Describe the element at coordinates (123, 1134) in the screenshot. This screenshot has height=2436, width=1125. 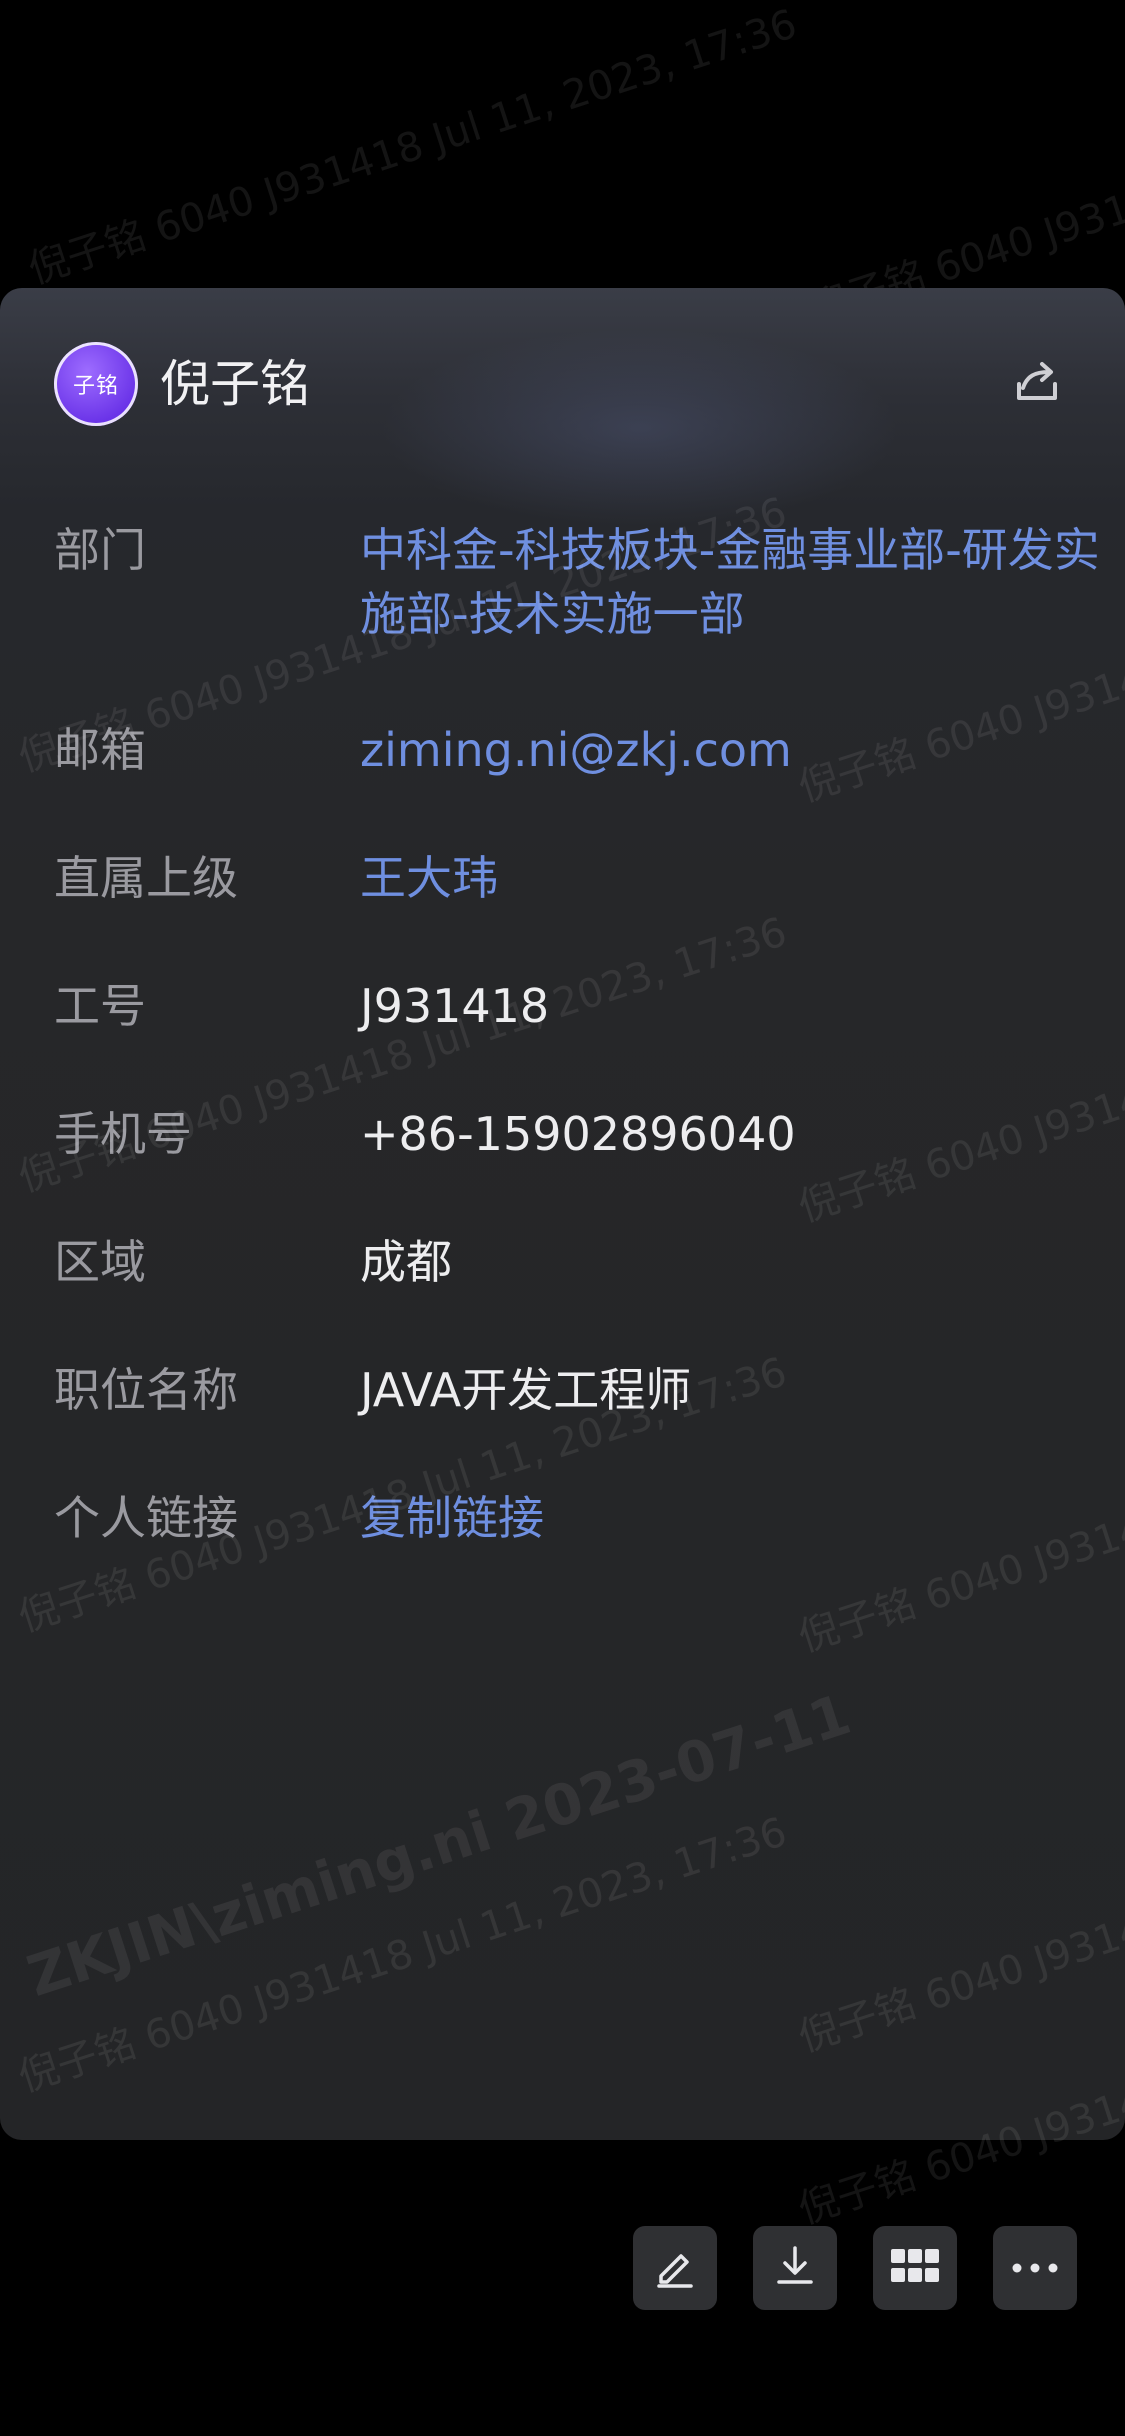
I see `field-label: 手机号` at that location.